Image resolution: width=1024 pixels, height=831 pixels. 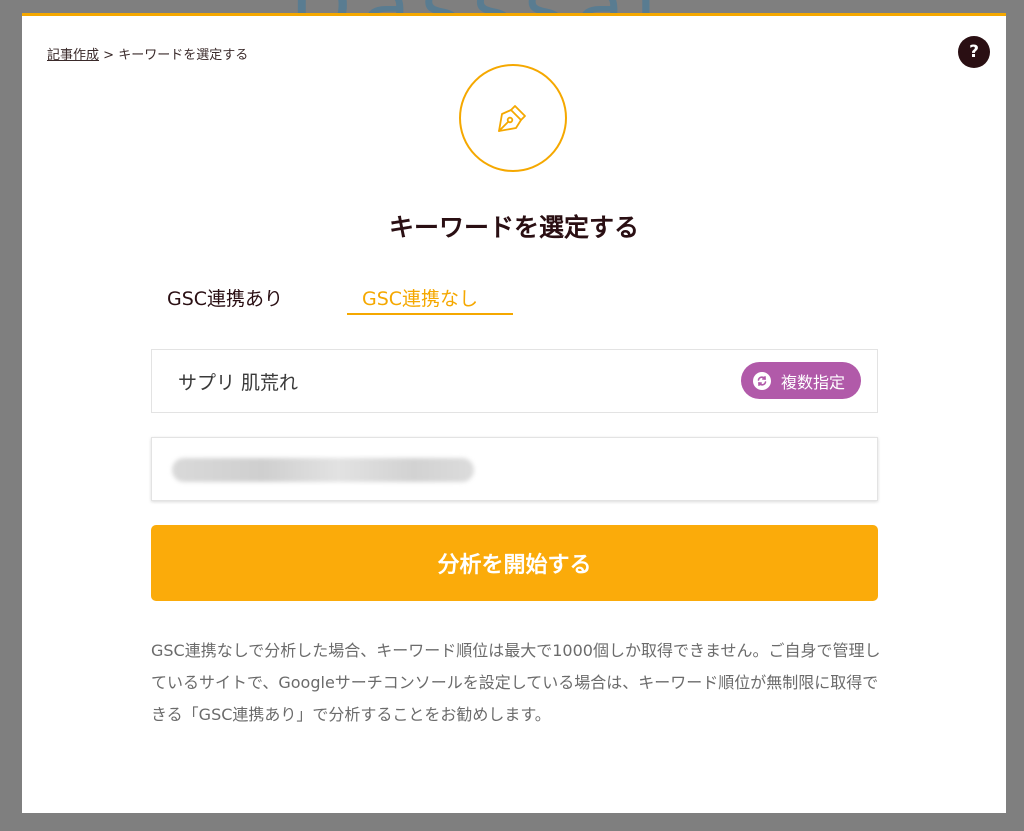 What do you see at coordinates (225, 297) in the screenshot?
I see `tab-gsc-linked: GSC連携あり` at bounding box center [225, 297].